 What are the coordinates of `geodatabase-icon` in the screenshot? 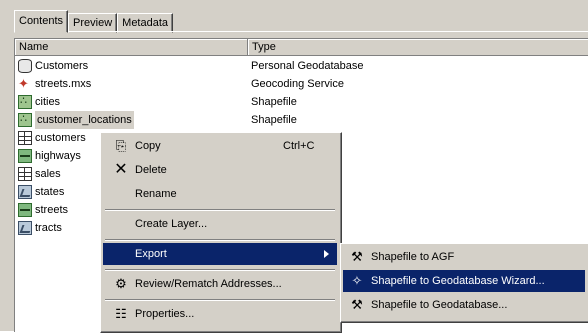 It's located at (25, 66).